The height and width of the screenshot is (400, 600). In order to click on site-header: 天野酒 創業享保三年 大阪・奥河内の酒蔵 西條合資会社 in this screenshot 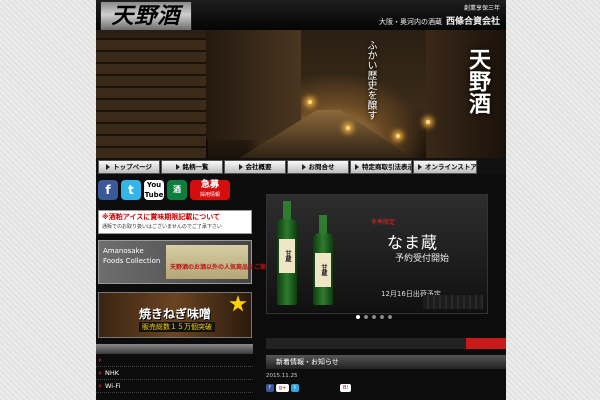, I will do `click(301, 15)`.